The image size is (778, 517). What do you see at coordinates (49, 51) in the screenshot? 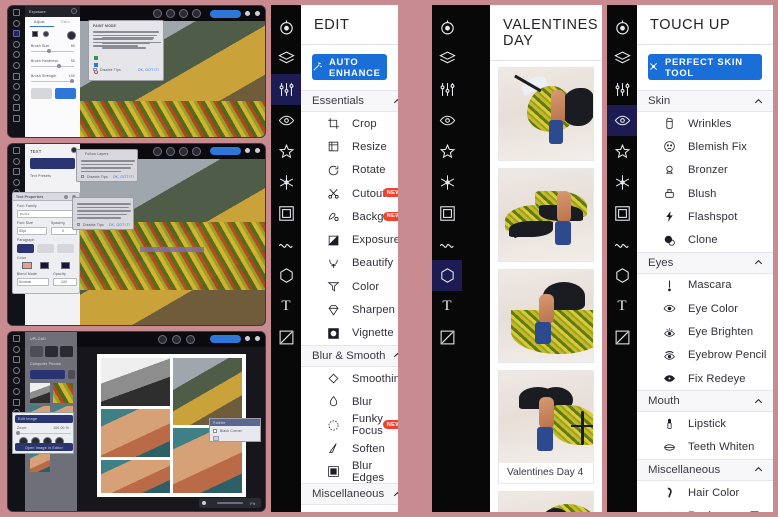
I see `brush-size-knob` at bounding box center [49, 51].